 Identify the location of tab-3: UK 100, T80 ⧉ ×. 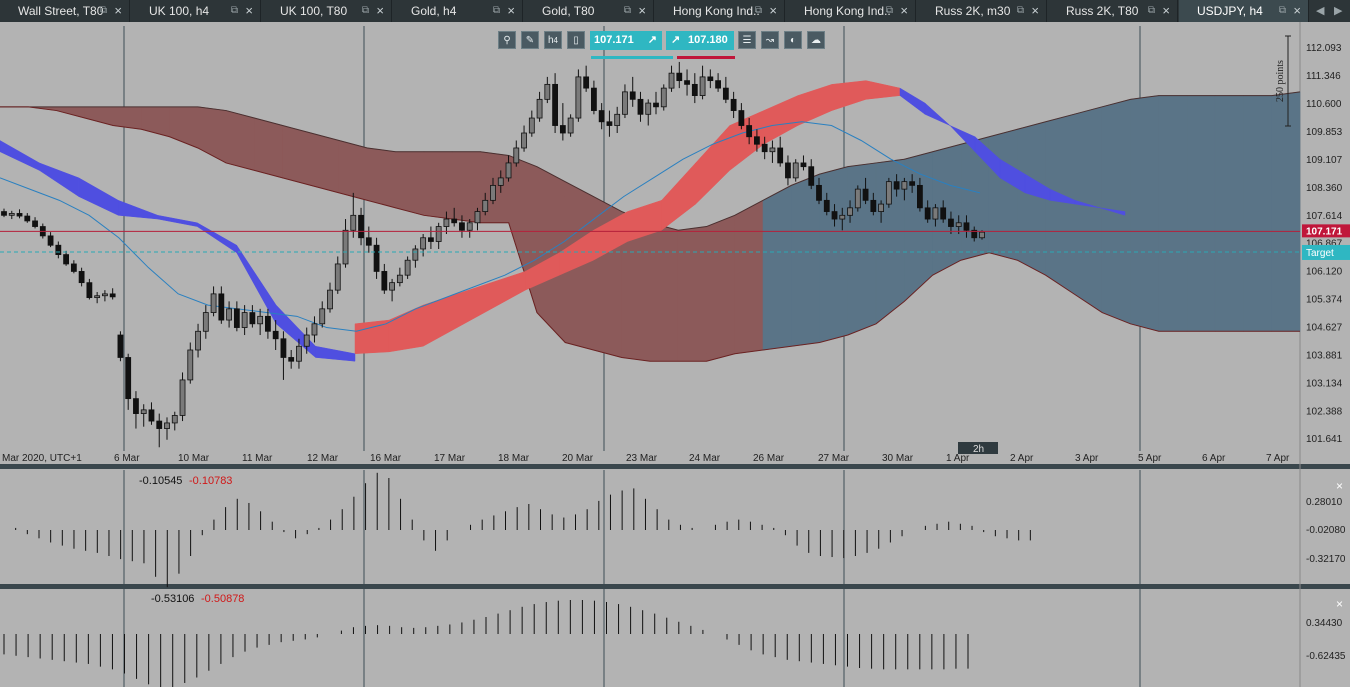
(327, 11).